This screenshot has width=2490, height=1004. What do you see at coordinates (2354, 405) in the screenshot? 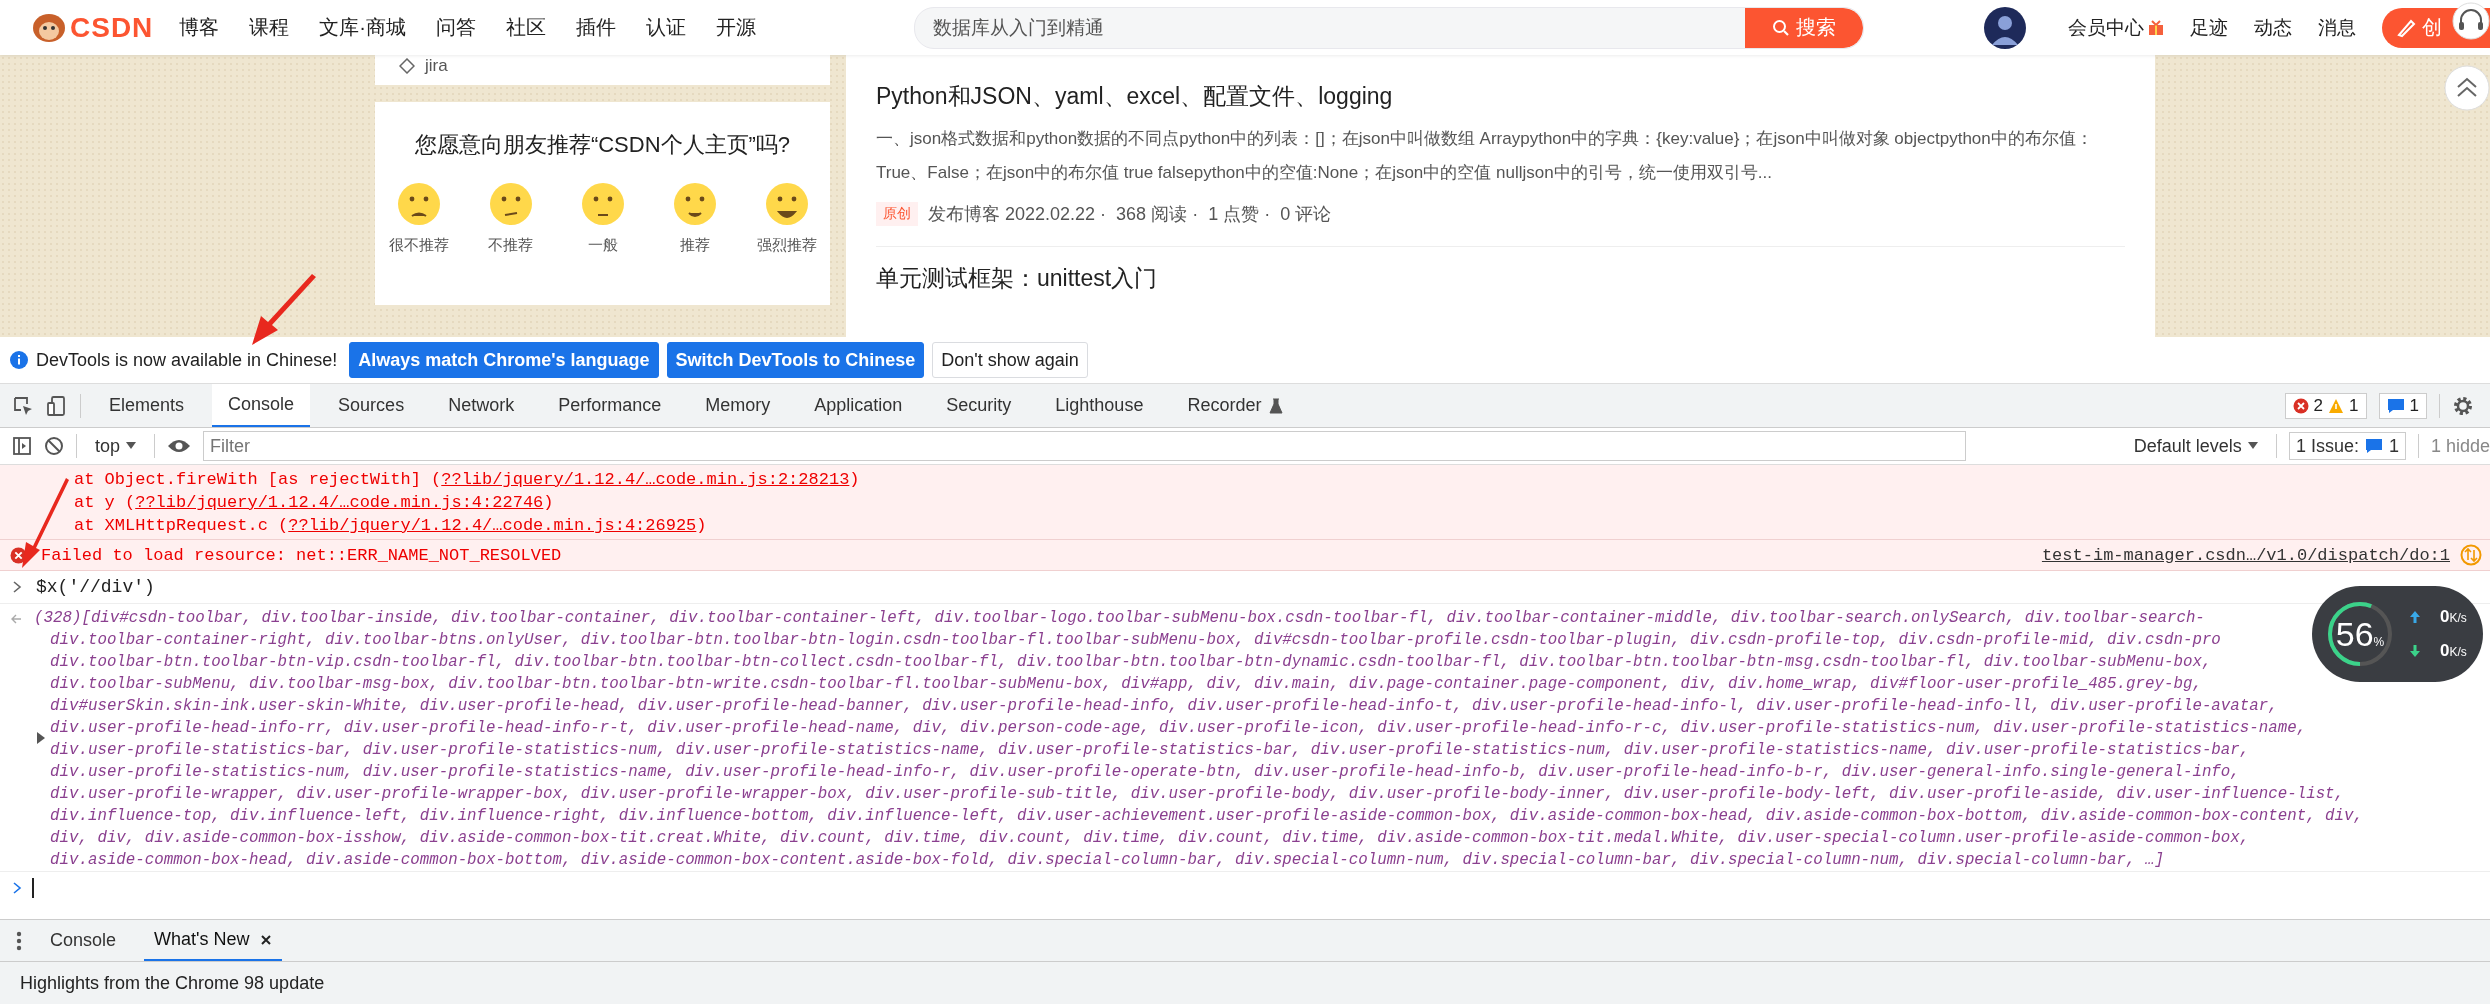
I see `warning-count: 1` at bounding box center [2354, 405].